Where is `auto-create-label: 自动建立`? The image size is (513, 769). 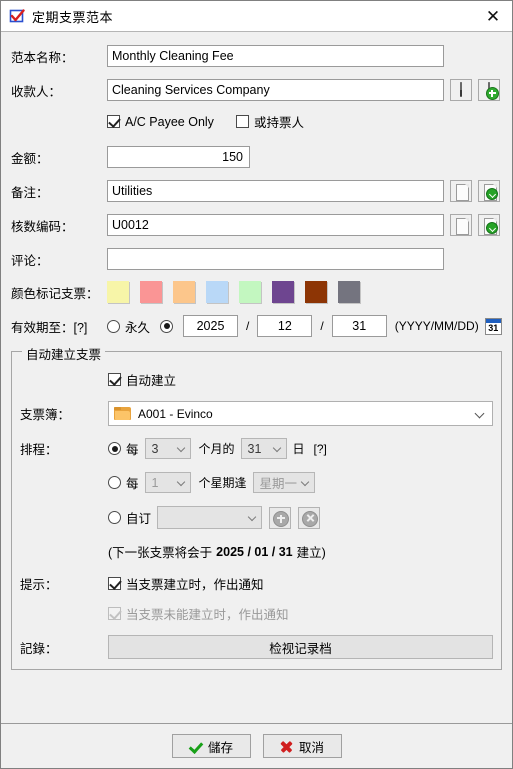
auto-create-label: 自动建立 is located at coordinates (151, 381).